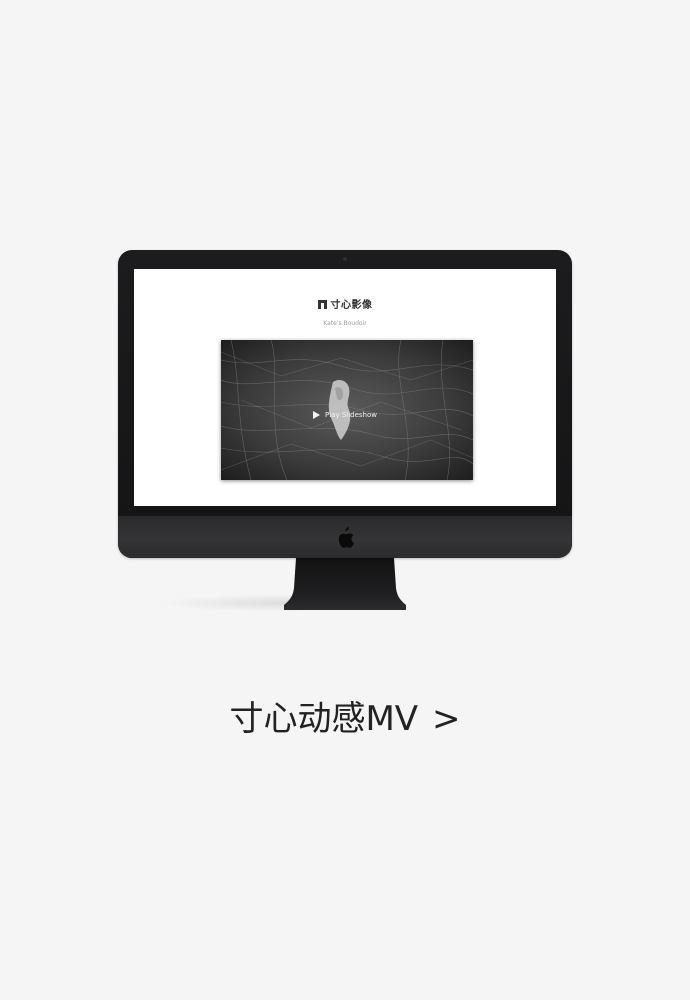 The width and height of the screenshot is (690, 1000). What do you see at coordinates (346, 537) in the screenshot?
I see `apple-logo-icon` at bounding box center [346, 537].